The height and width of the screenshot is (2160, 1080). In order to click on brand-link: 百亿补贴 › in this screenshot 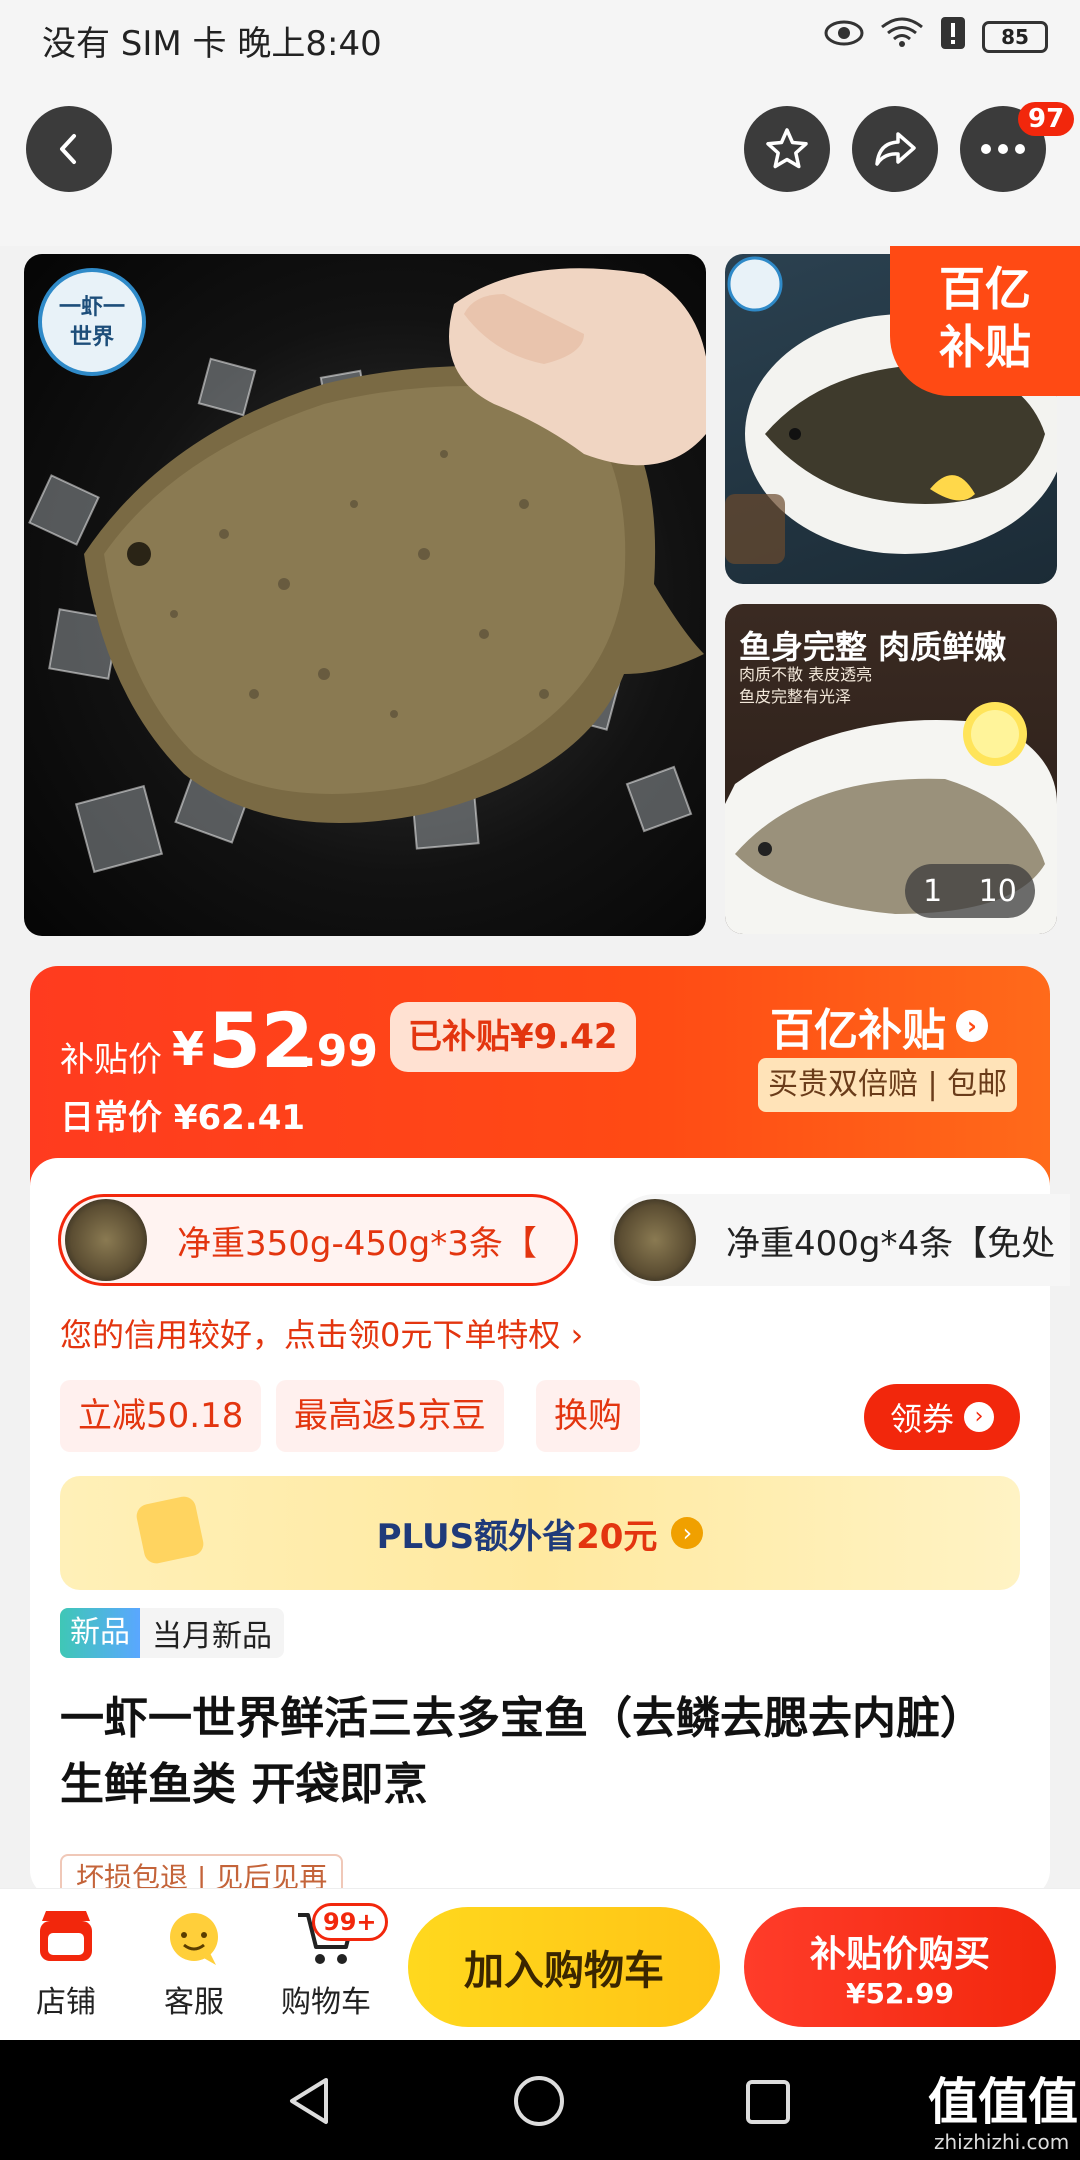, I will do `click(879, 1026)`.